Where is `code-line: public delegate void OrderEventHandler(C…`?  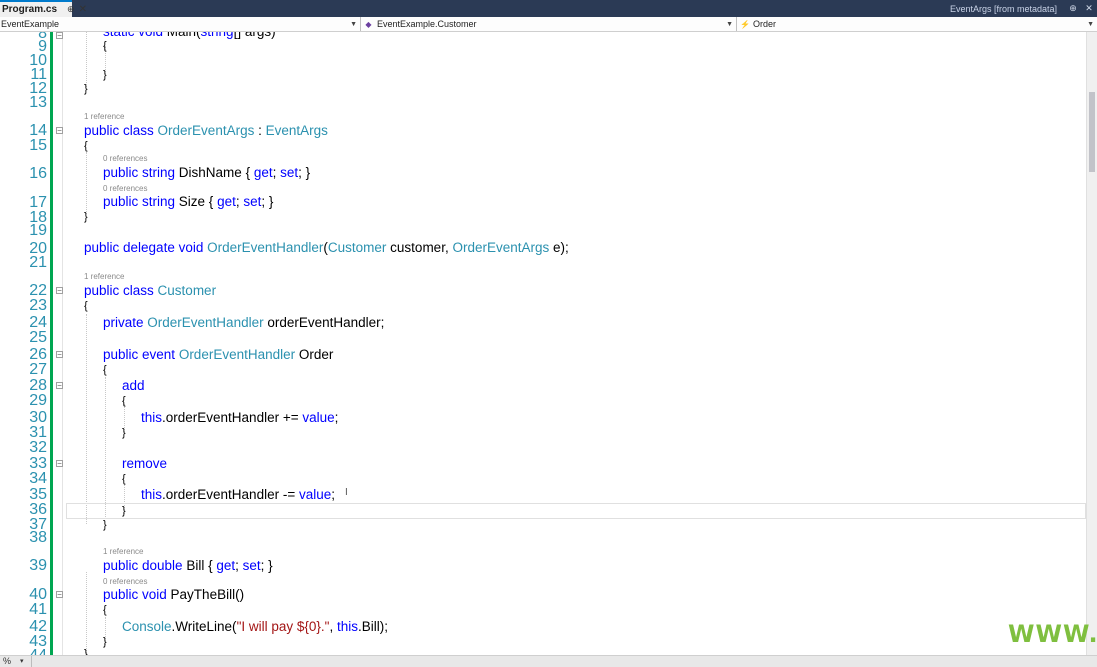
code-line: public delegate void OrderEventHandler(C… is located at coordinates (326, 247).